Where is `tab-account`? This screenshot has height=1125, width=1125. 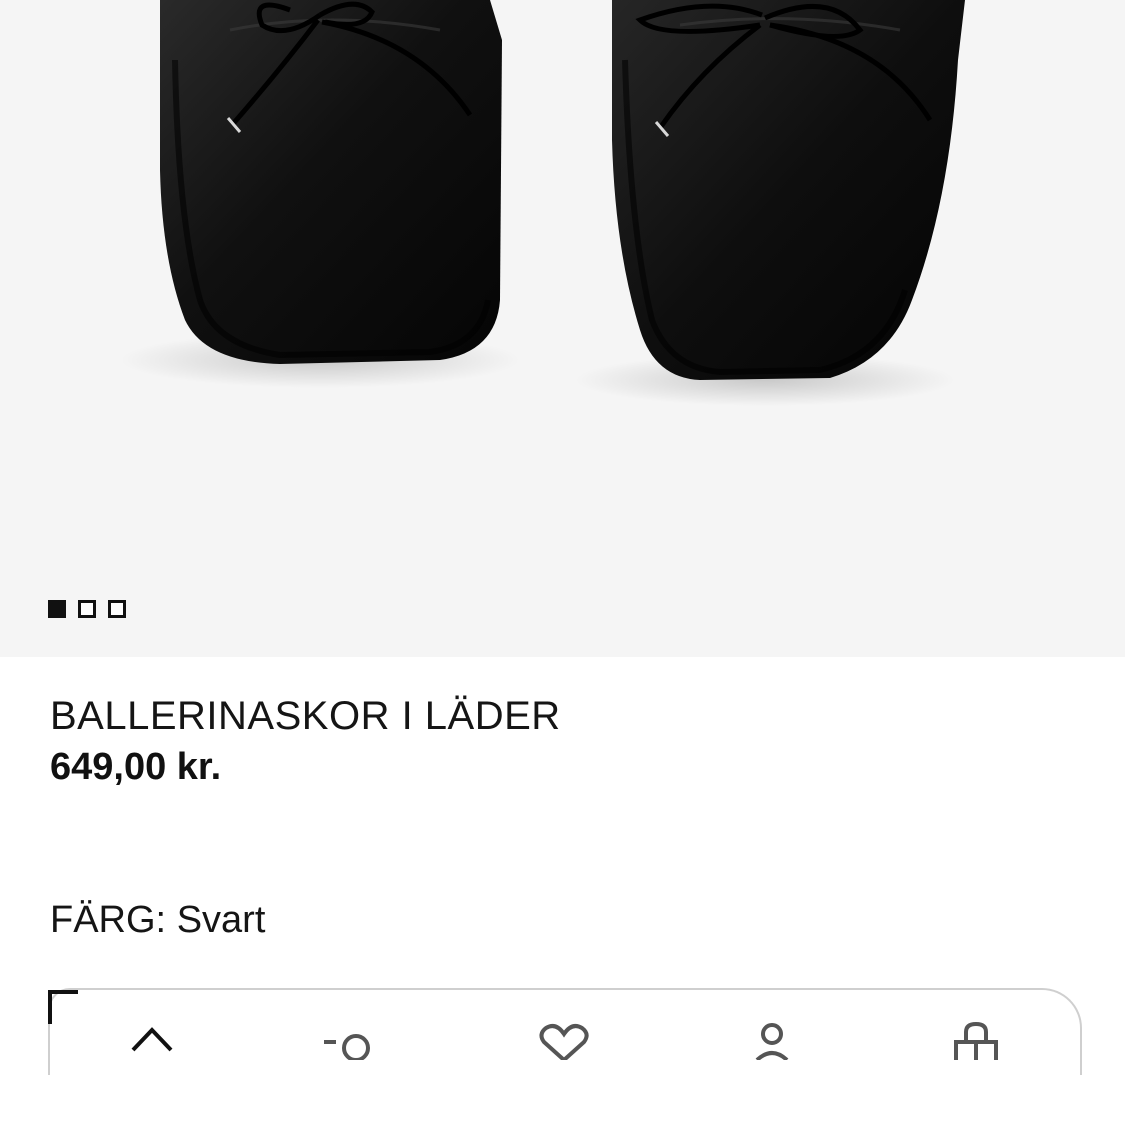
tab-account is located at coordinates (772, 1050).